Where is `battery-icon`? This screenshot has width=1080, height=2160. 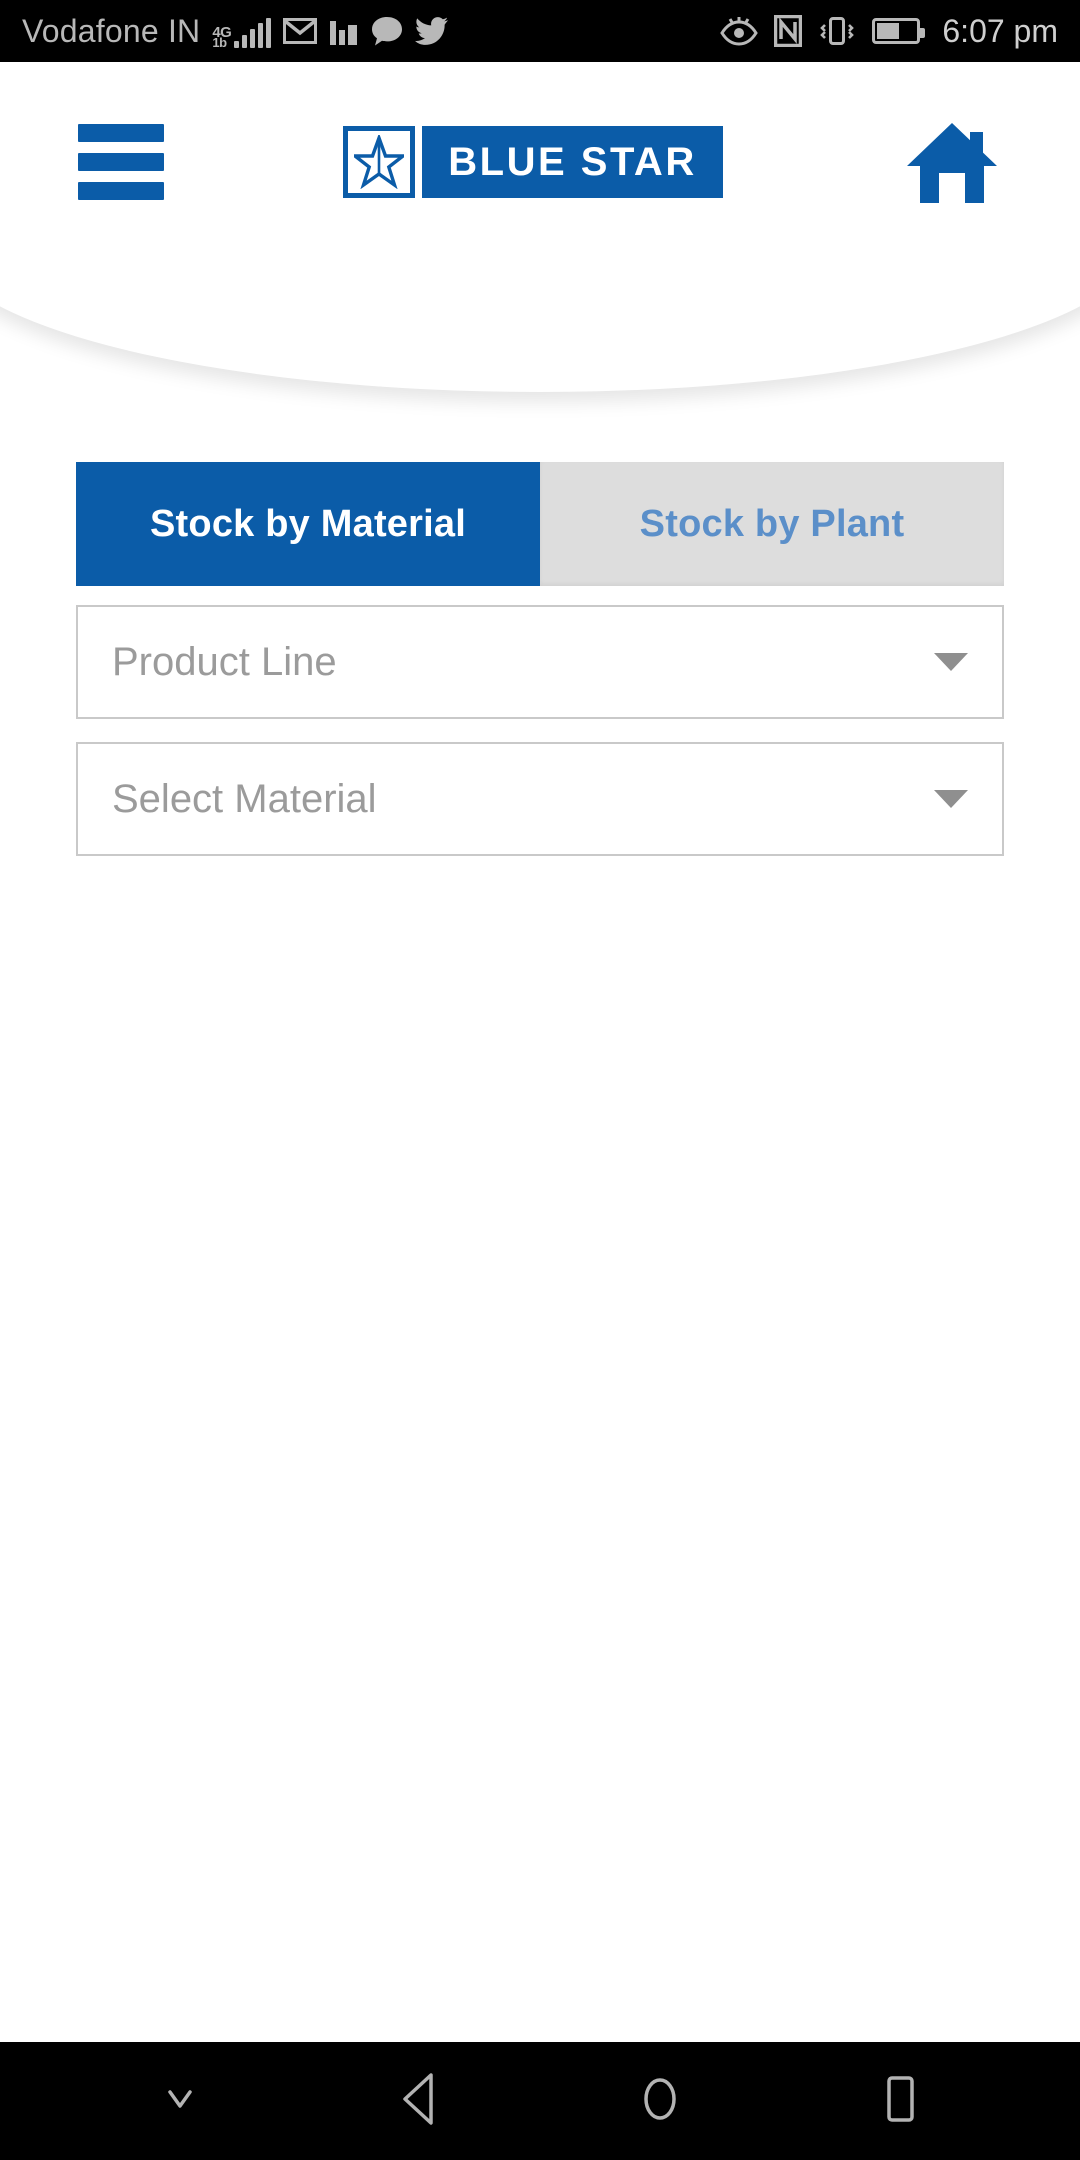 battery-icon is located at coordinates (899, 31).